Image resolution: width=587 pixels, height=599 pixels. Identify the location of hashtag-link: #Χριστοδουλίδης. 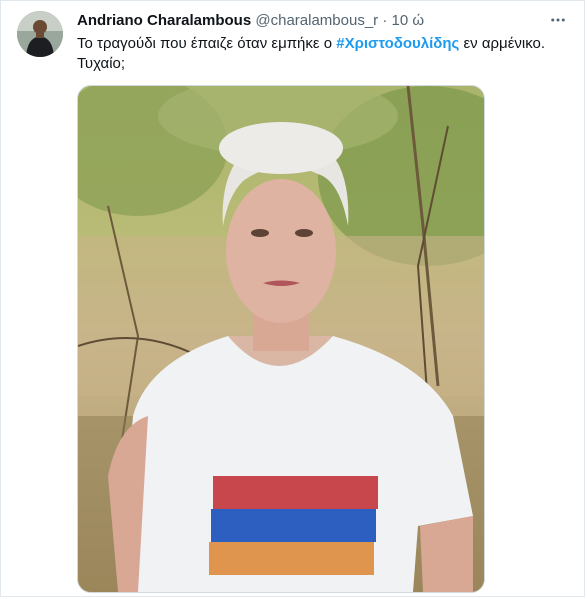
(397, 43).